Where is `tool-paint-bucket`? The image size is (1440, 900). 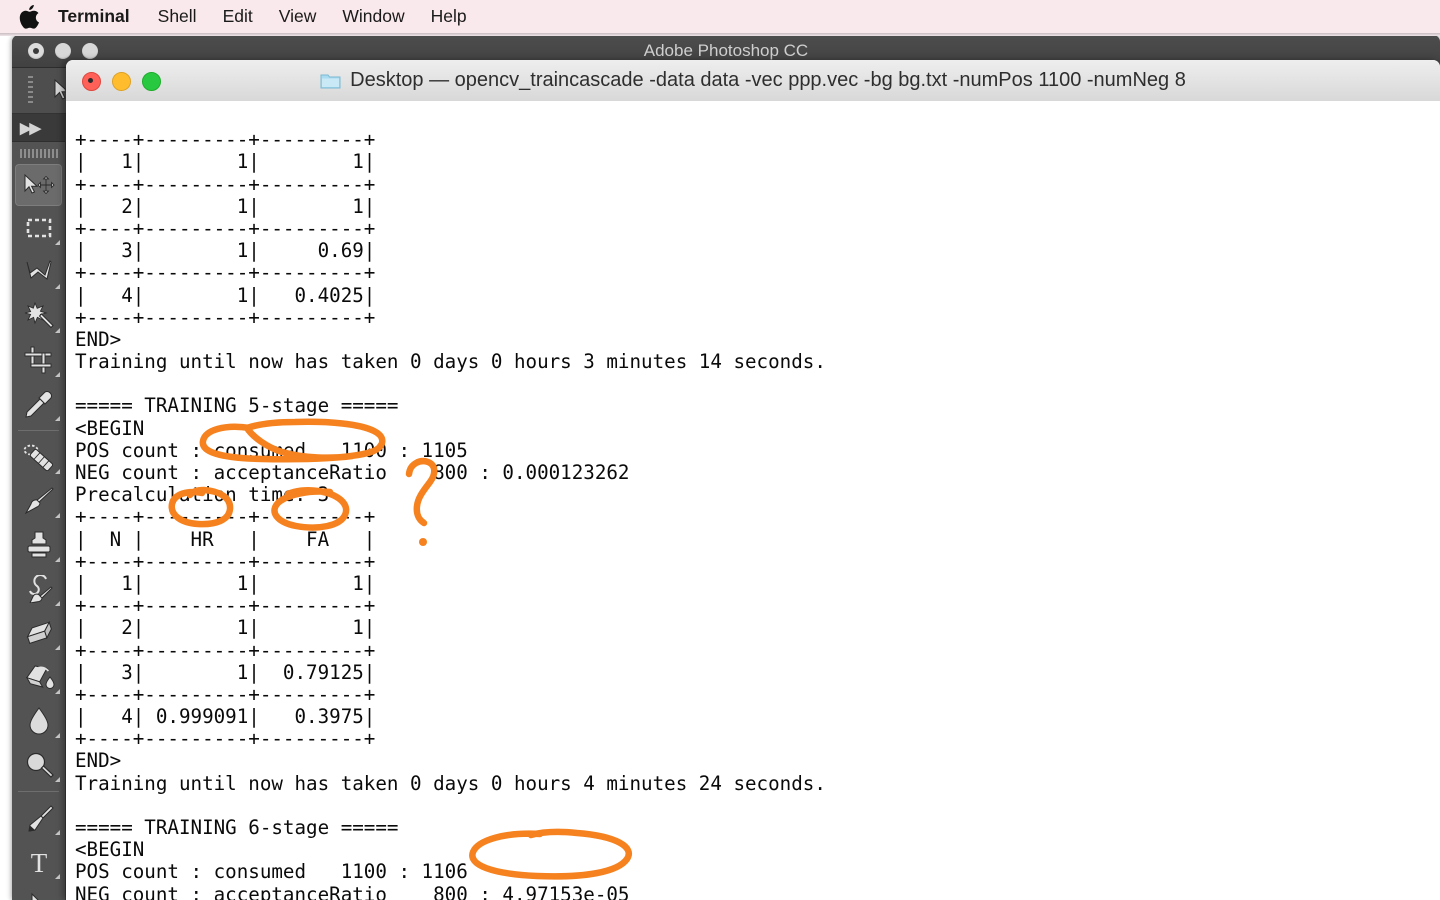 tool-paint-bucket is located at coordinates (38, 677).